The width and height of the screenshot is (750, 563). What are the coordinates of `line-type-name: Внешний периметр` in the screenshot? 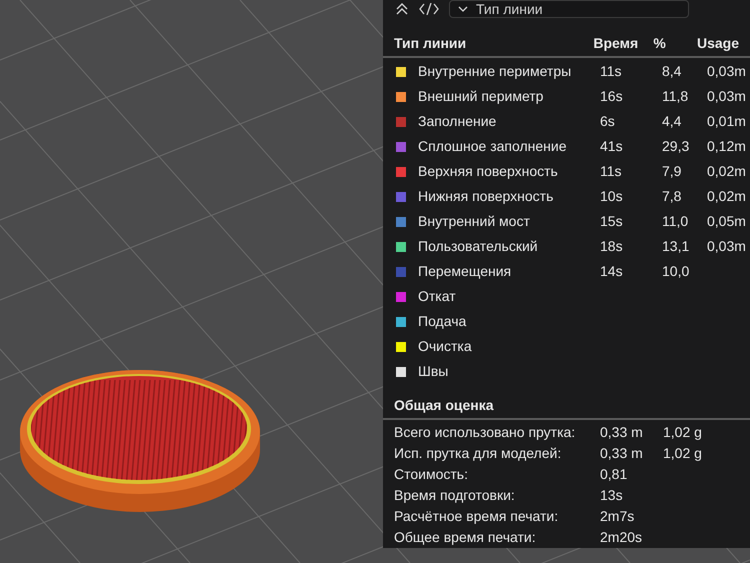 It's located at (481, 96).